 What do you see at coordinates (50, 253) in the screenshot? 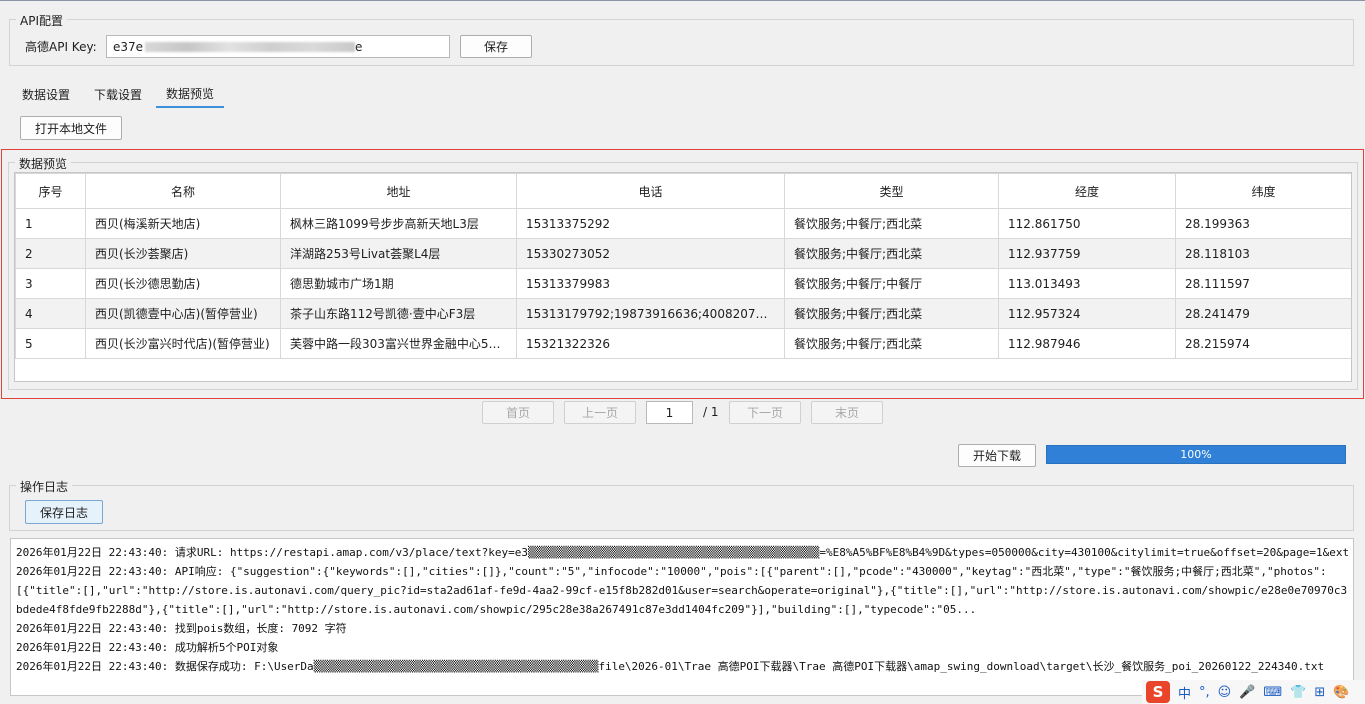
I see `cell-index: 2` at bounding box center [50, 253].